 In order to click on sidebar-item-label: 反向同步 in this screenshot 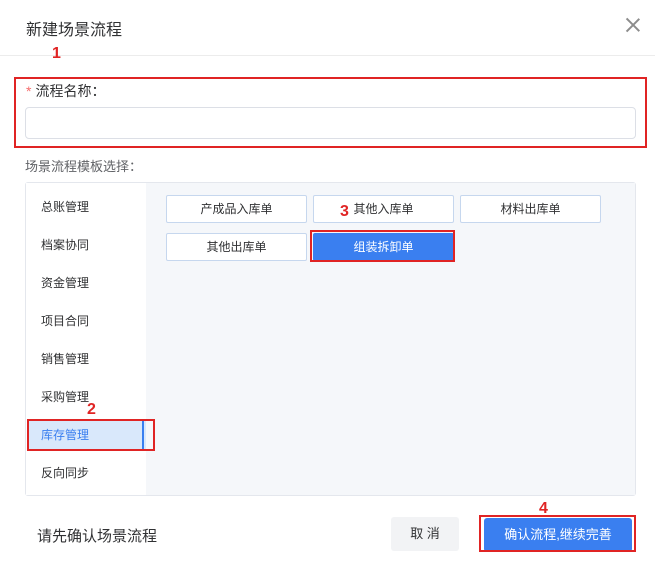, I will do `click(65, 473)`.